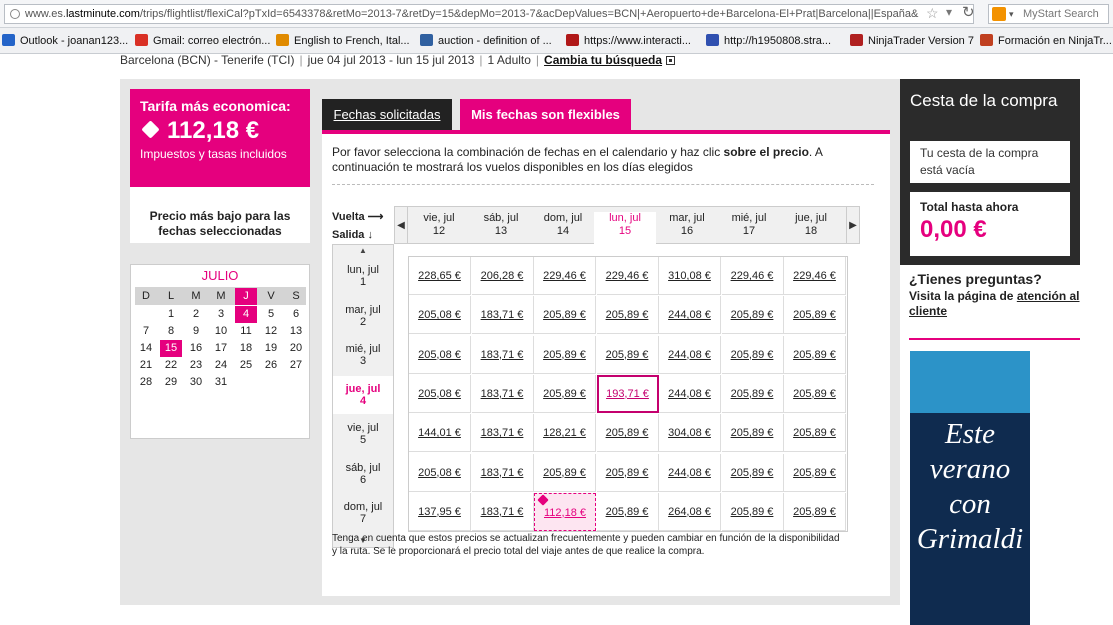  What do you see at coordinates (196, 382) in the screenshot?
I see `calendar-day: 30` at bounding box center [196, 382].